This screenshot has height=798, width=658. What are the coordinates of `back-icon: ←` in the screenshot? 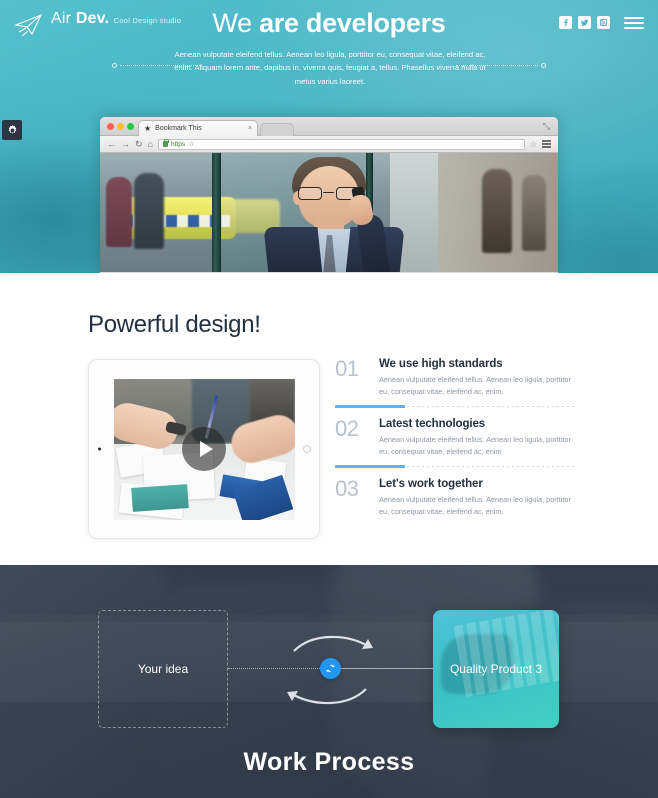 It's located at (111, 144).